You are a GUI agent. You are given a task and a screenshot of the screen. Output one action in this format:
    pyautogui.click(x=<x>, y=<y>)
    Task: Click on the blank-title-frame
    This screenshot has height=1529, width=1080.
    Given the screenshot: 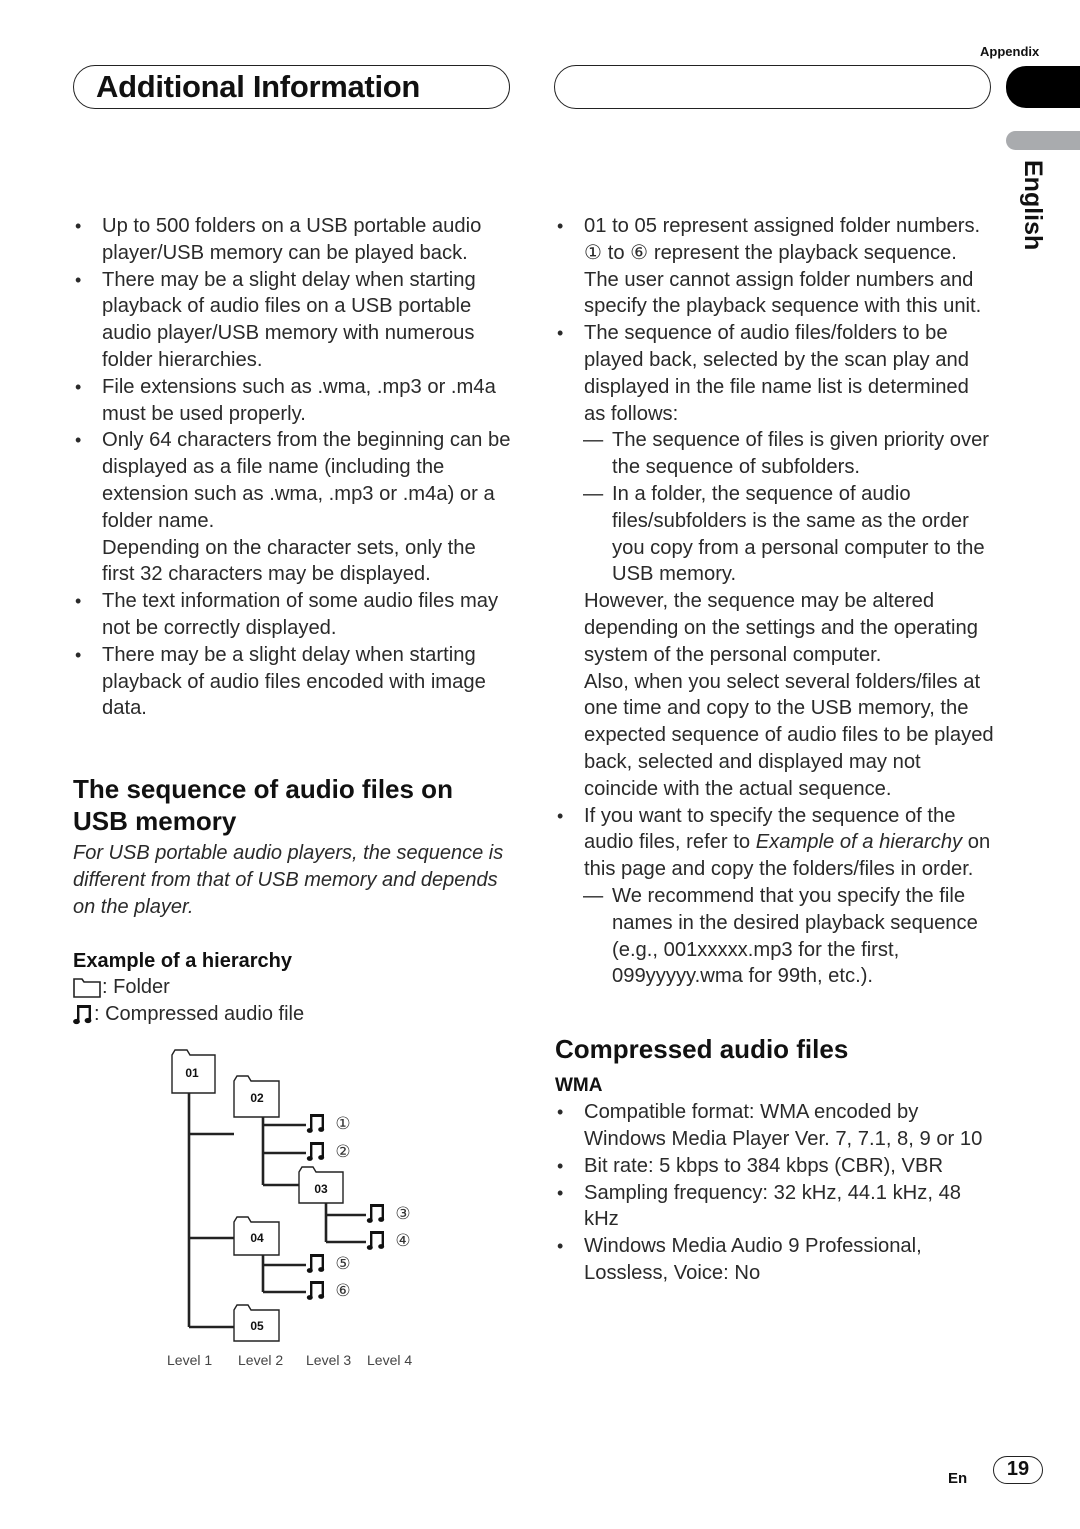 What is the action you would take?
    pyautogui.click(x=772, y=87)
    